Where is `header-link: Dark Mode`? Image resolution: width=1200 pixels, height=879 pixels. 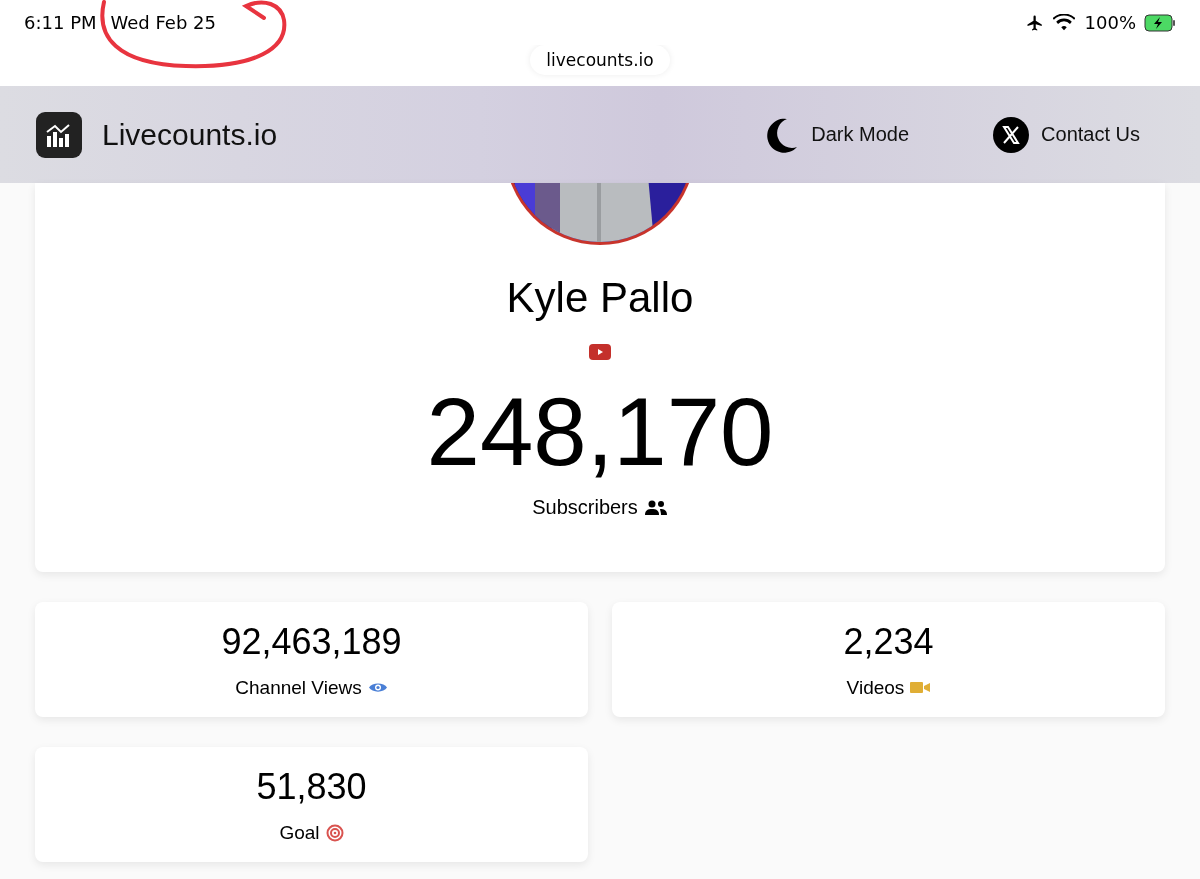
header-link: Dark Mode is located at coordinates (837, 134).